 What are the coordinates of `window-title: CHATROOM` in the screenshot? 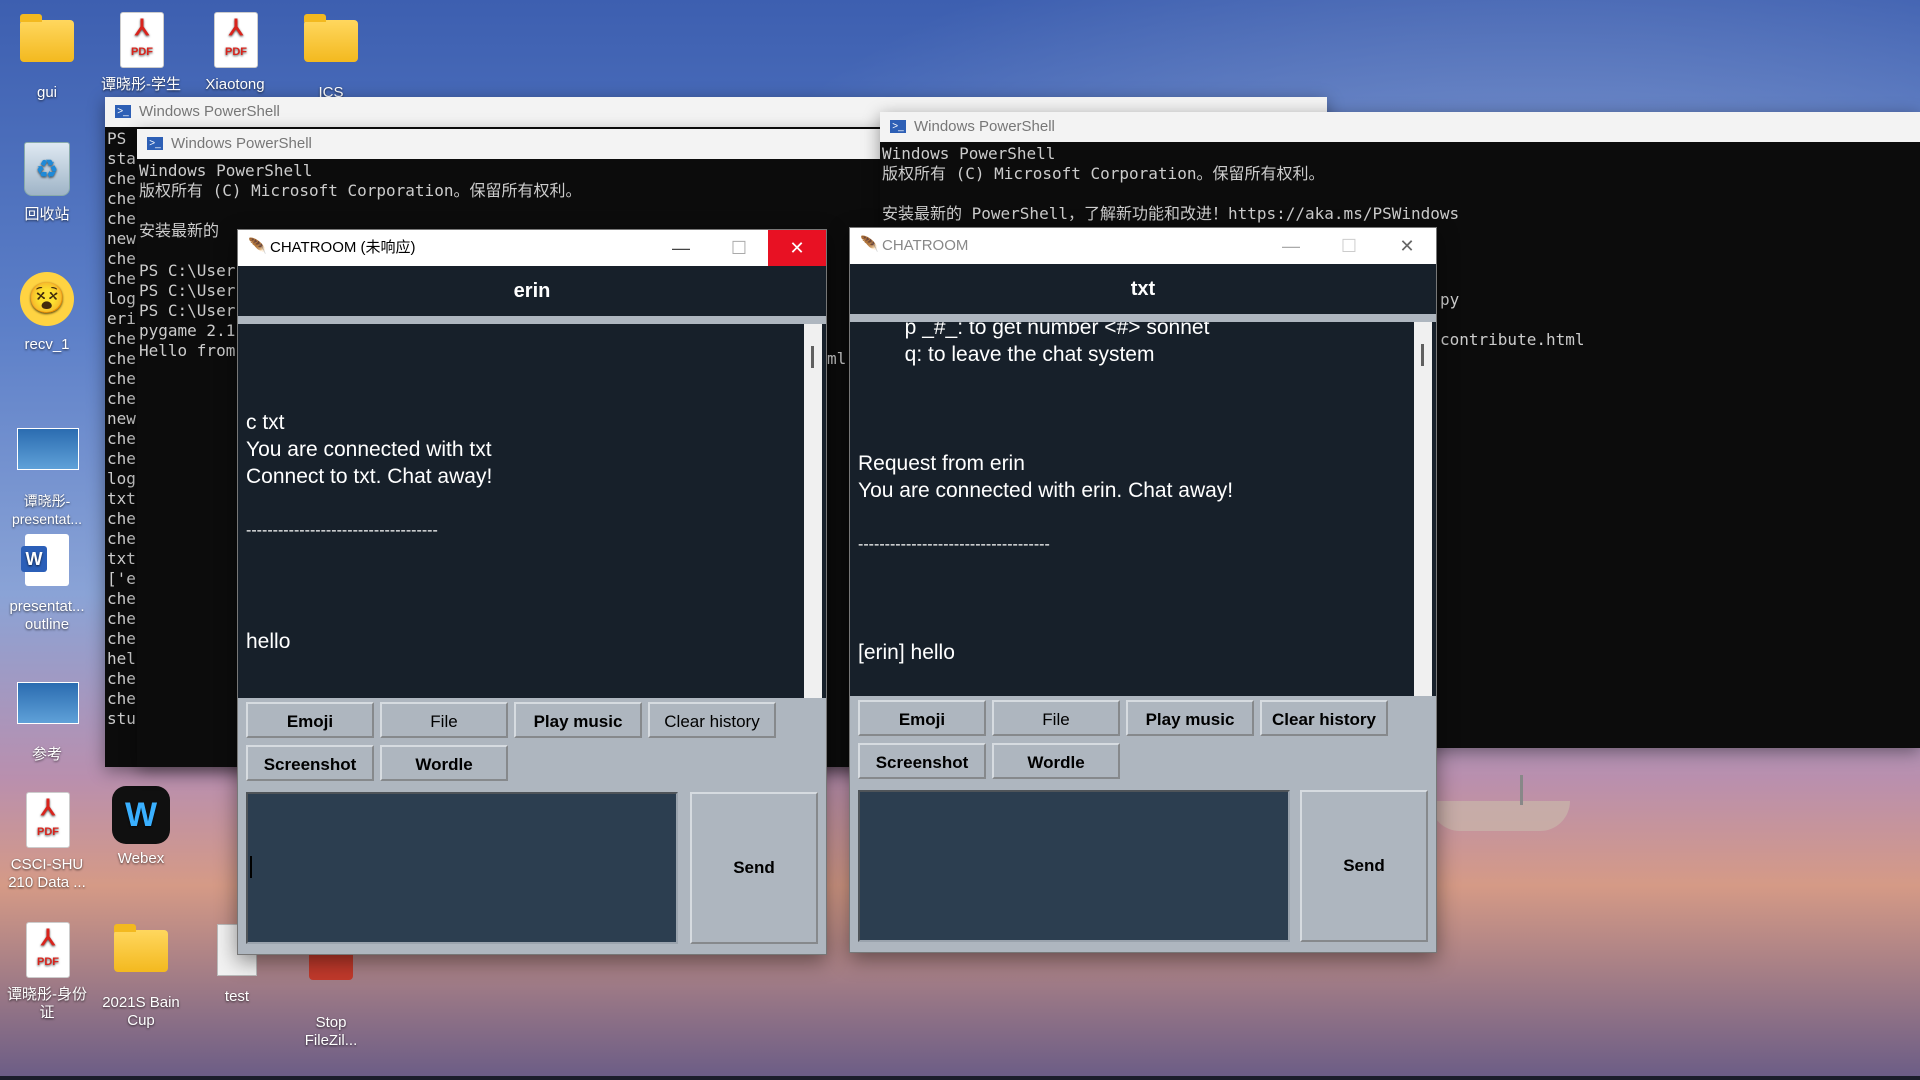 It's located at (925, 245).